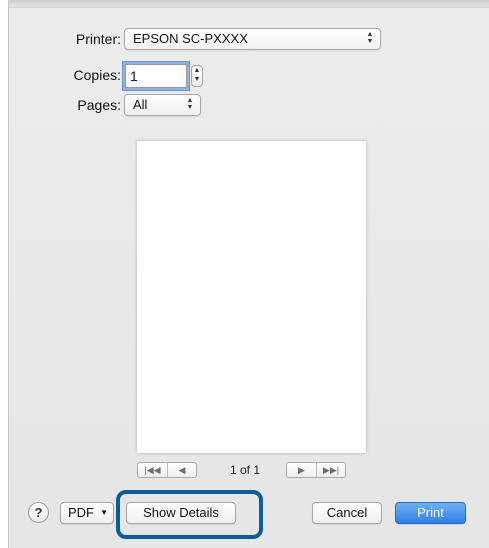 The width and height of the screenshot is (489, 548). I want to click on pages-value: All, so click(140, 104).